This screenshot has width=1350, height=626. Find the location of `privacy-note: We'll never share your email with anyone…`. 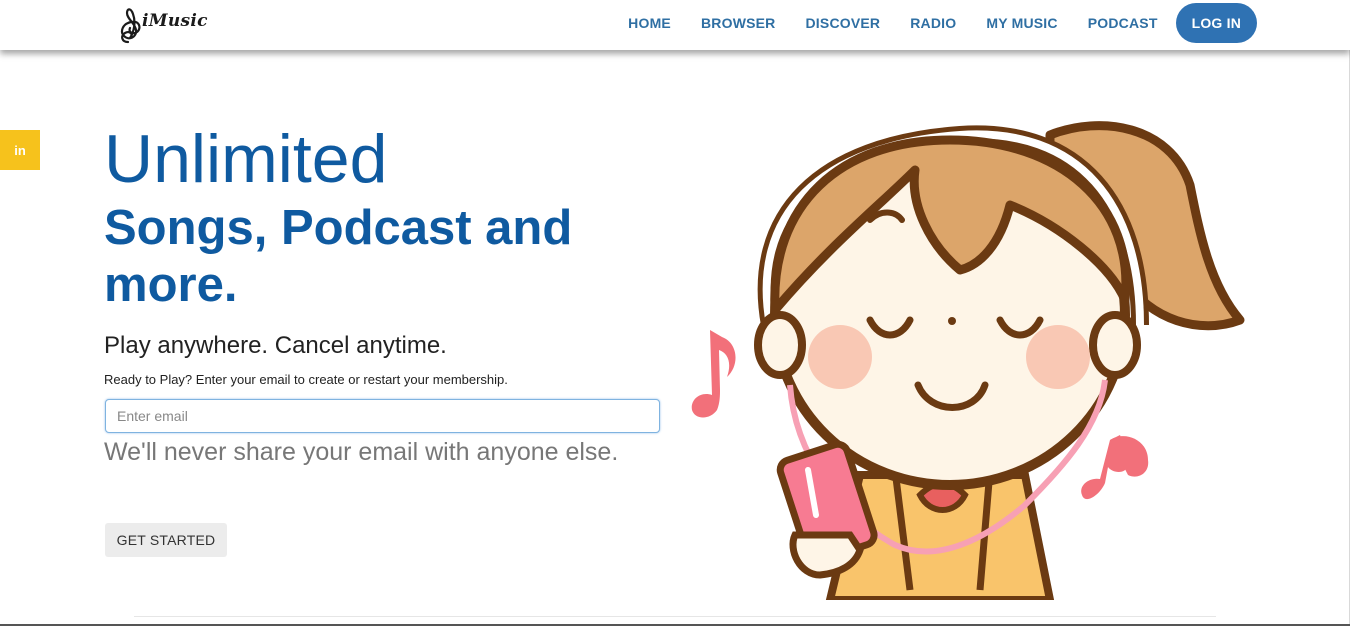

privacy-note: We'll never share your email with anyone… is located at coordinates (361, 452).